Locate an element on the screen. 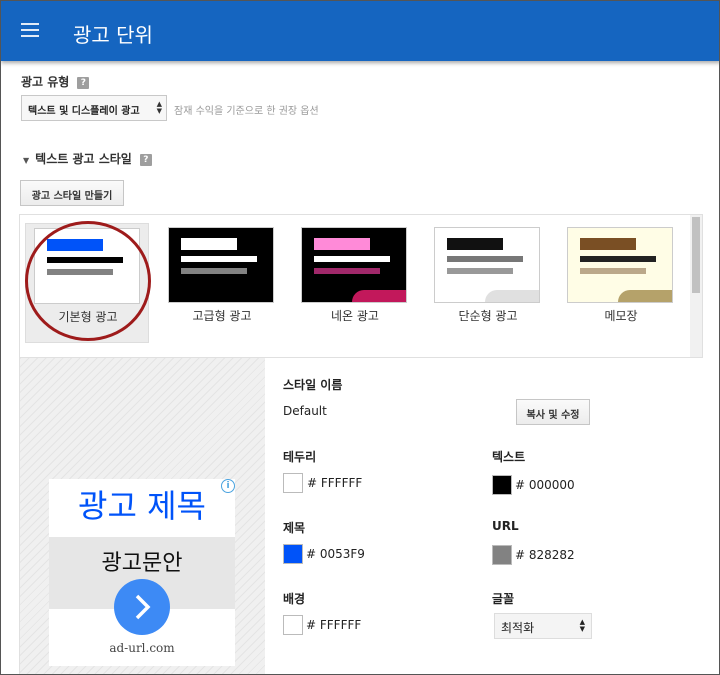 The image size is (720, 675). style-card: 메모장 is located at coordinates (621, 283).